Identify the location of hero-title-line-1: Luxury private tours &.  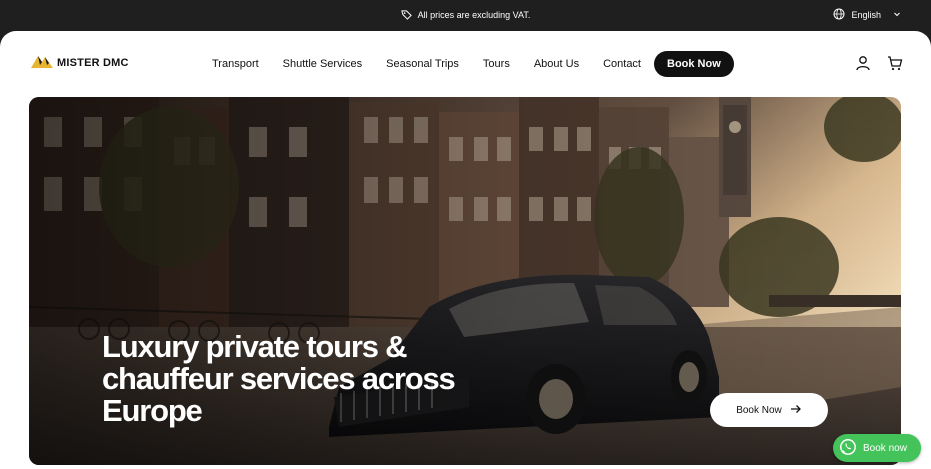
(255, 346).